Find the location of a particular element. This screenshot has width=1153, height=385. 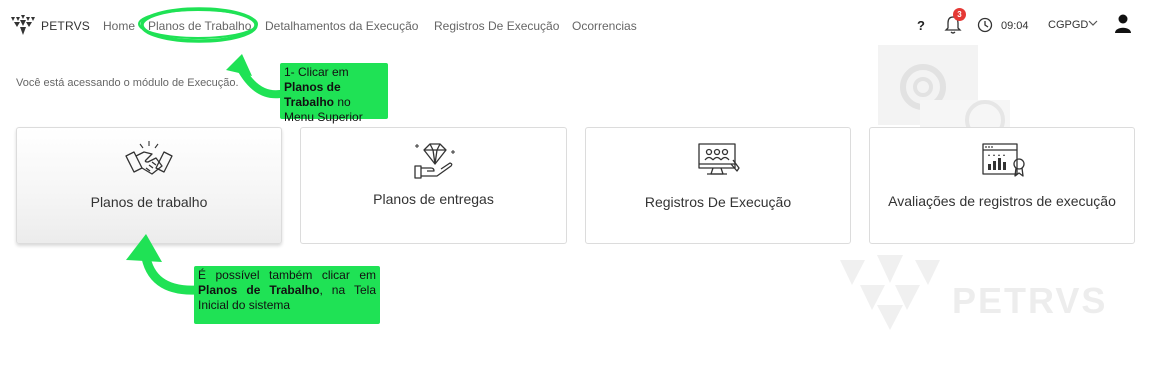

rating-certificate-icon is located at coordinates (1003, 160).